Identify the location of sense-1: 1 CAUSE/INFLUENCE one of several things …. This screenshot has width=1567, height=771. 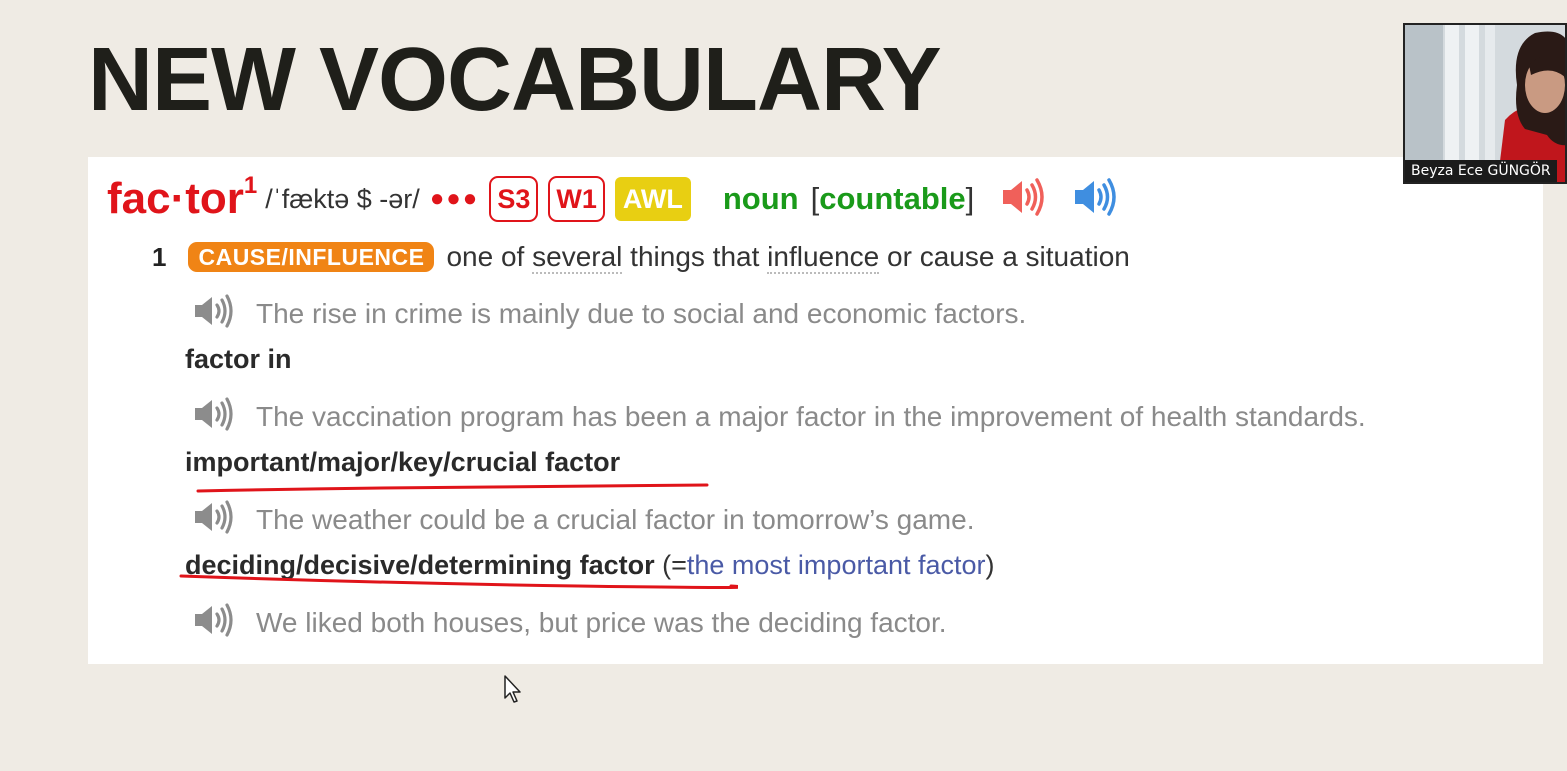
(641, 257).